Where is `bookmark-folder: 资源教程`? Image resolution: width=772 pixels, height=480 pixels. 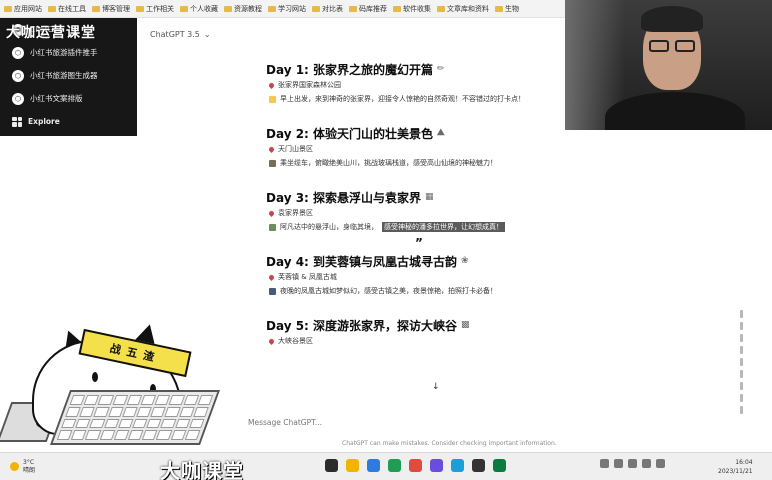
bookmark-folder: 资源教程 is located at coordinates (243, 9).